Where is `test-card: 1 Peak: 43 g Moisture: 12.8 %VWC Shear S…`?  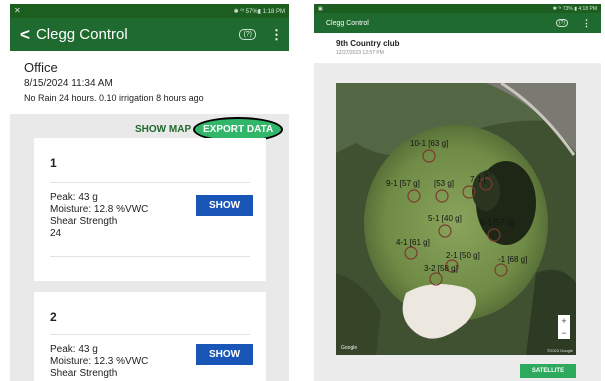 test-card: 1 Peak: 43 g Moisture: 12.8 %VWC Shear S… is located at coordinates (150, 209).